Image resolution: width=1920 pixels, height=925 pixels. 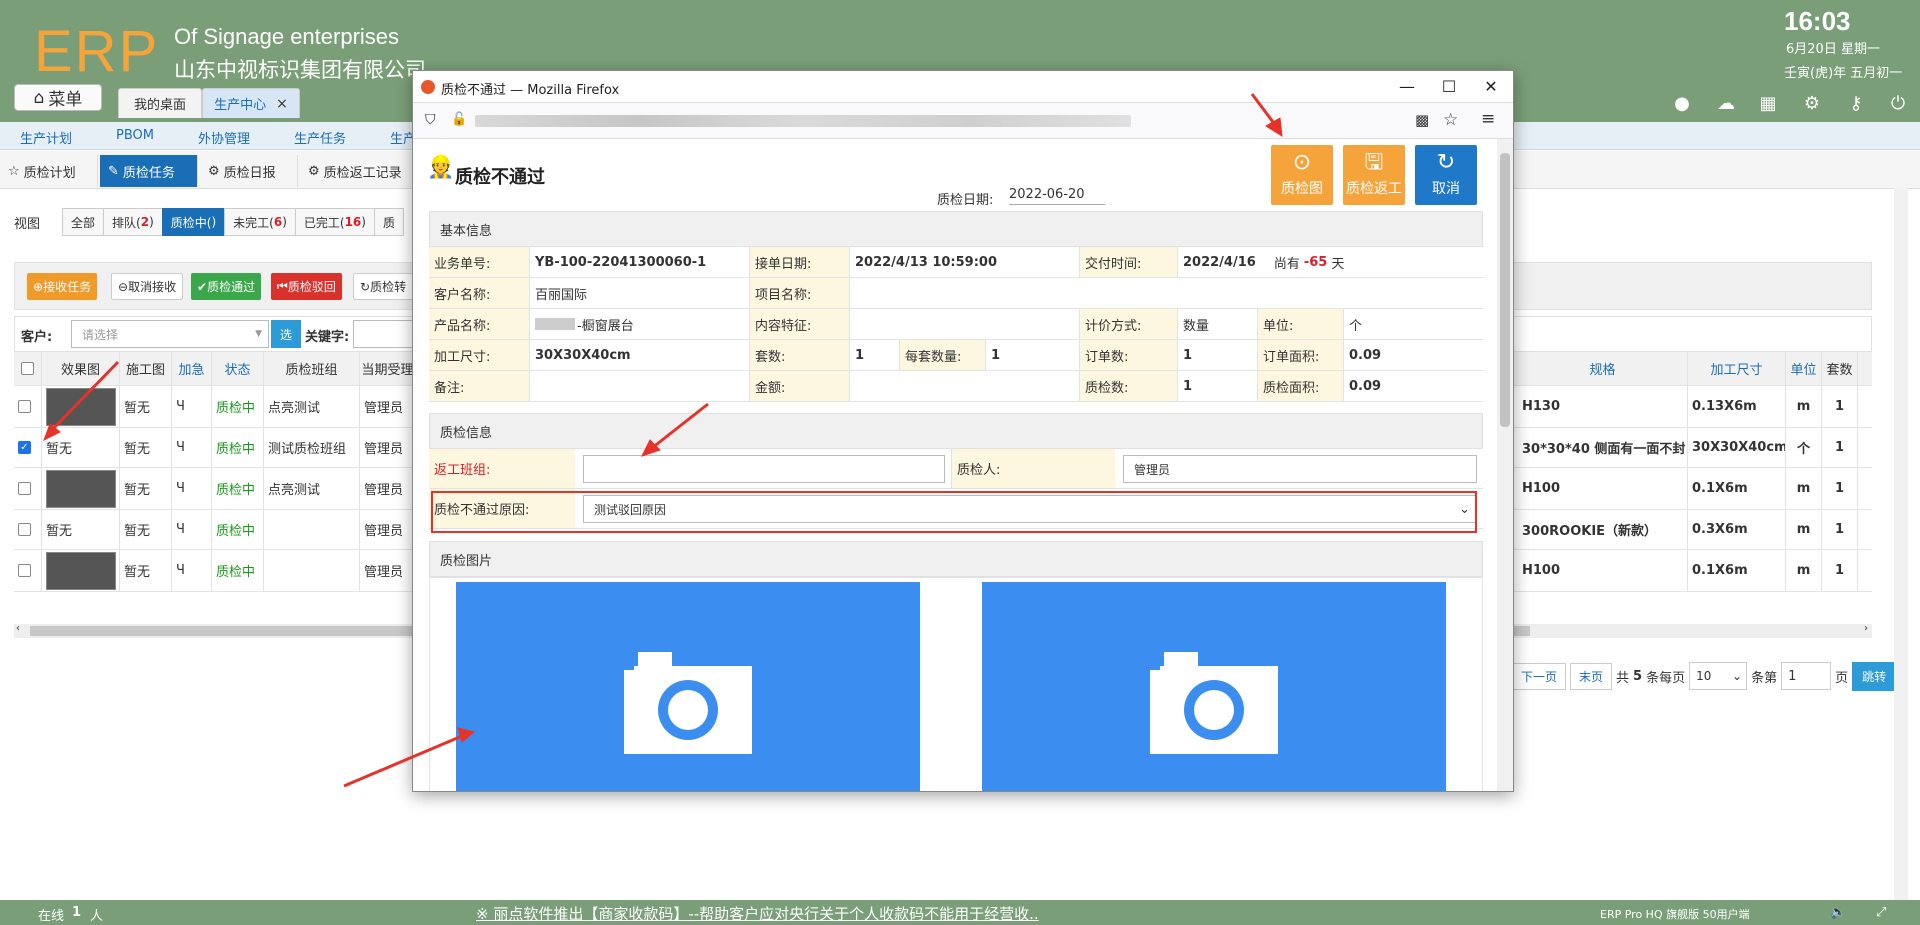 I want to click on receive-date-label: 接单日期:, so click(x=799, y=262).